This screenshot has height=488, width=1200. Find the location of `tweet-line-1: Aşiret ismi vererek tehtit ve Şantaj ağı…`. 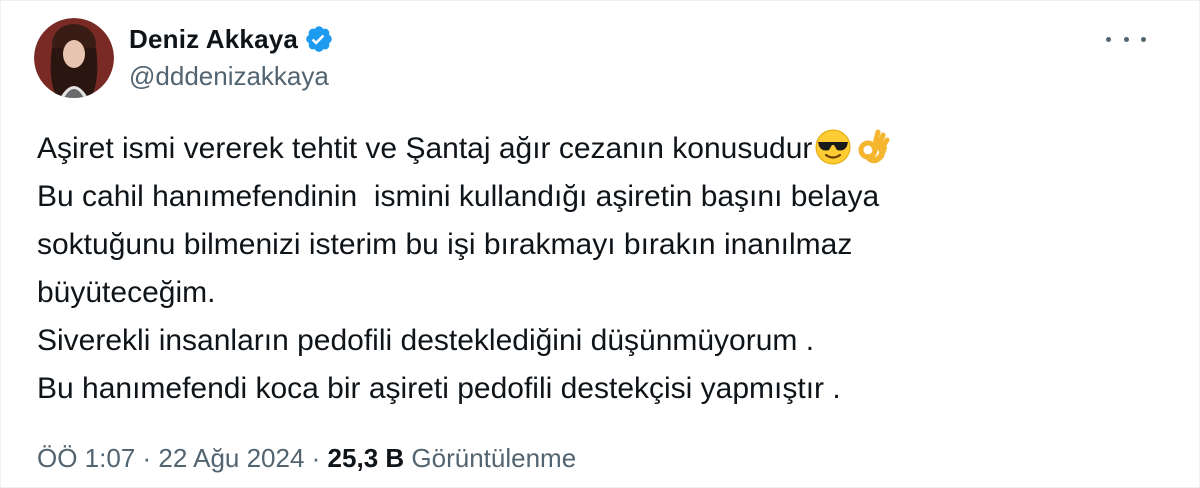

tweet-line-1: Aşiret ismi vererek tehtit ve Şantaj ağı… is located at coordinates (597, 149).